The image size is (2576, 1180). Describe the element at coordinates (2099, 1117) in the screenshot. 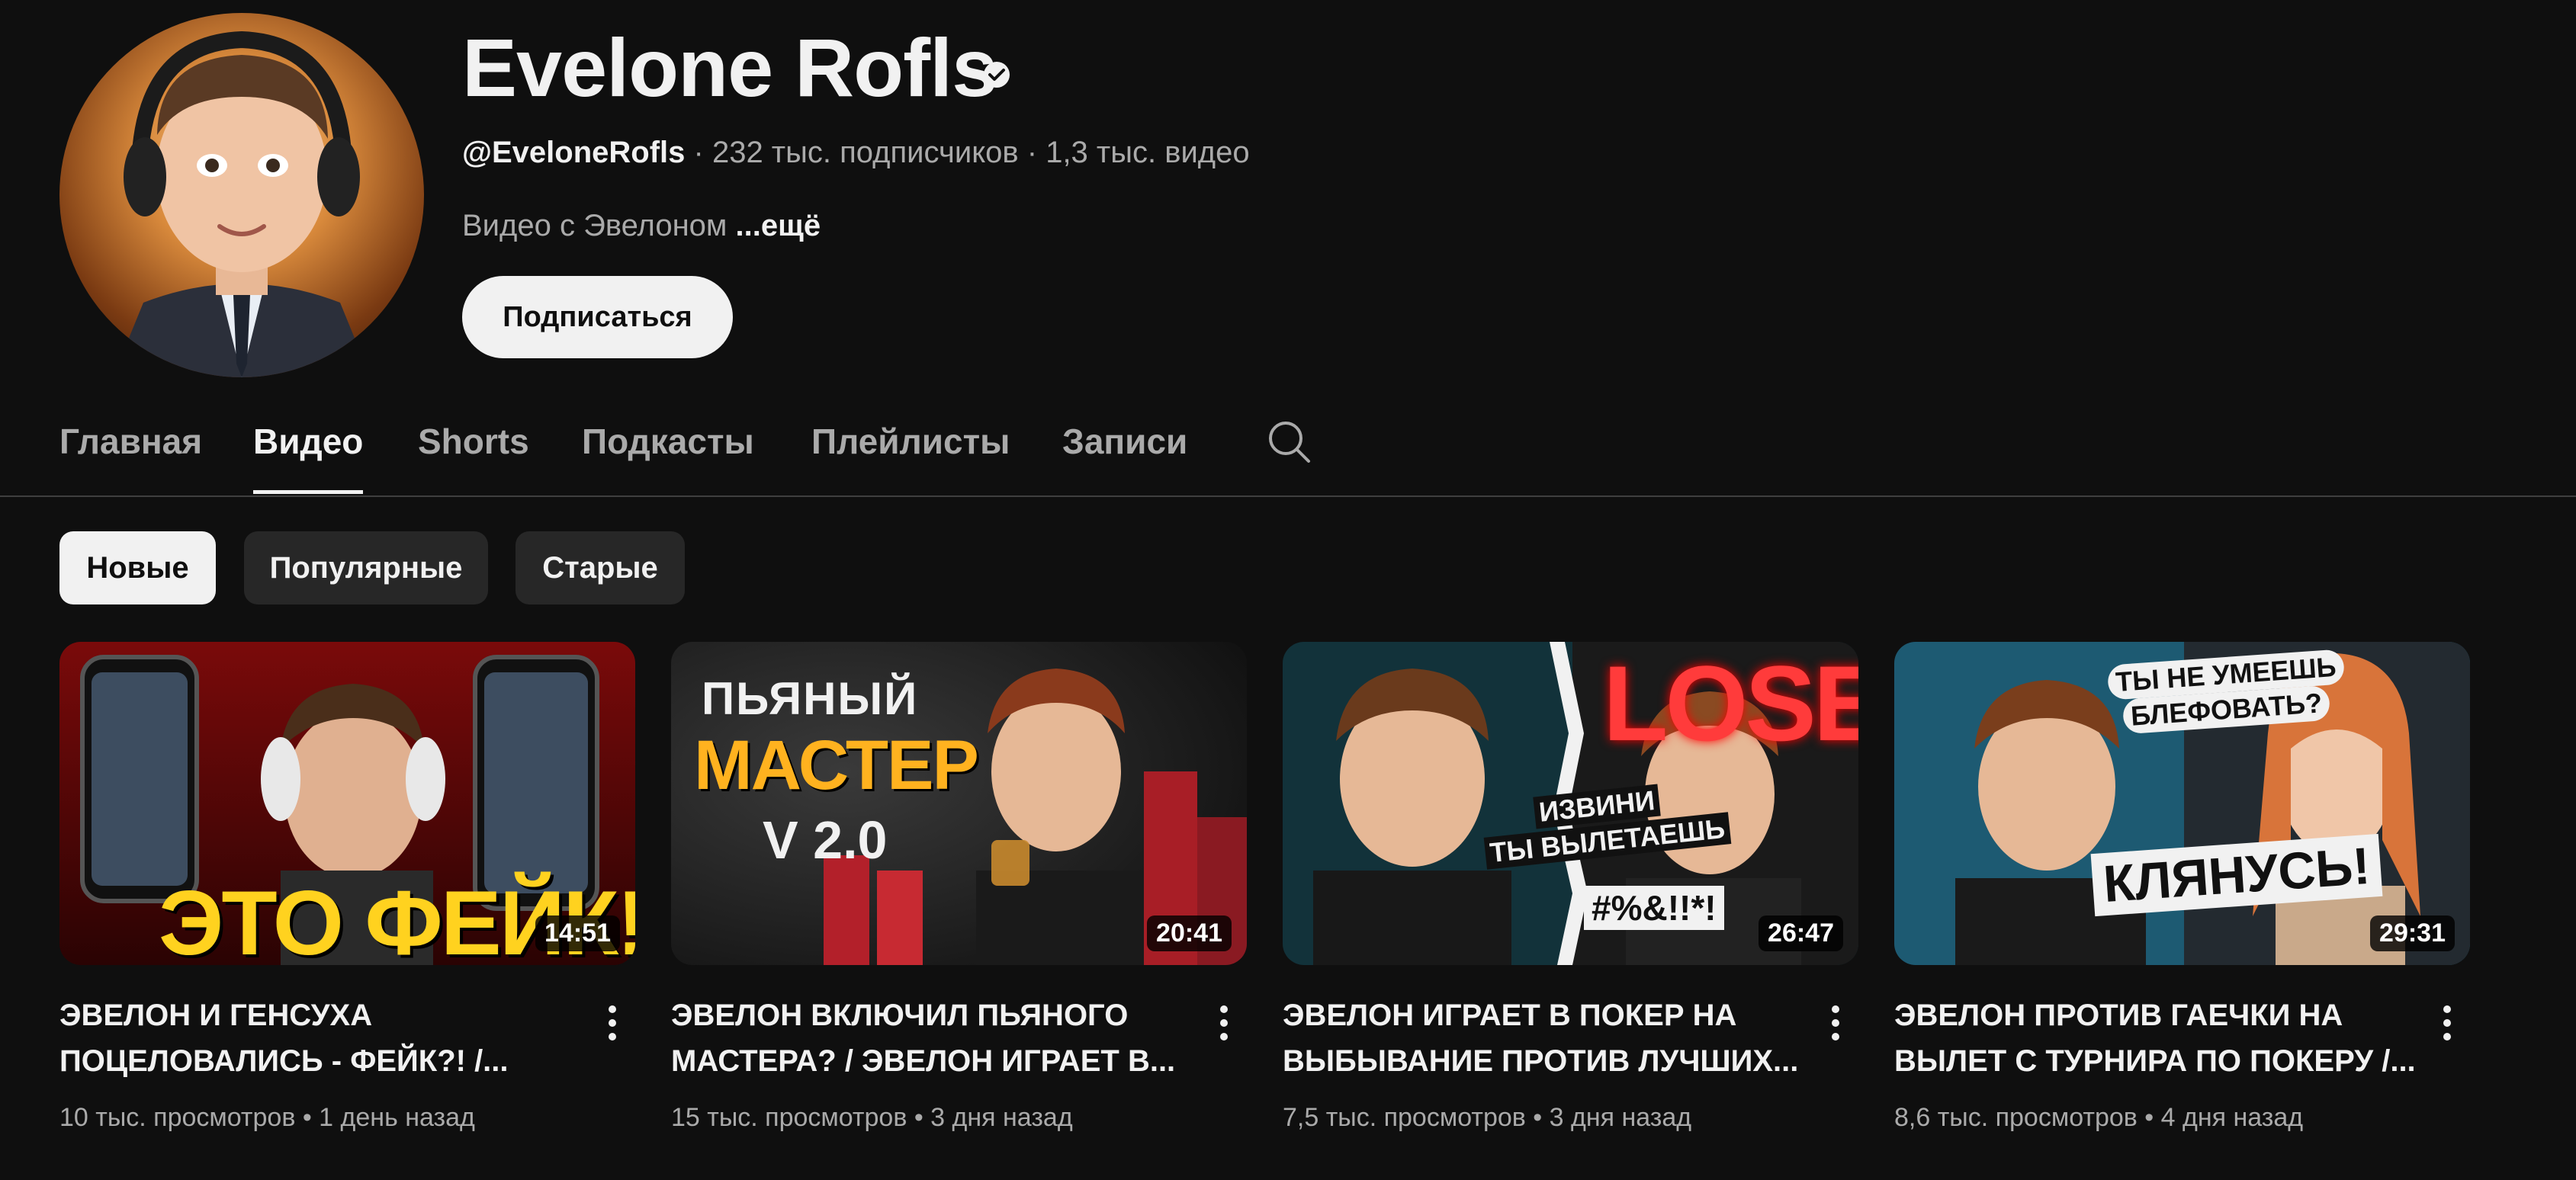

I see `video-meta: 8,6 тыс. просмотров • 4 дня назад` at that location.